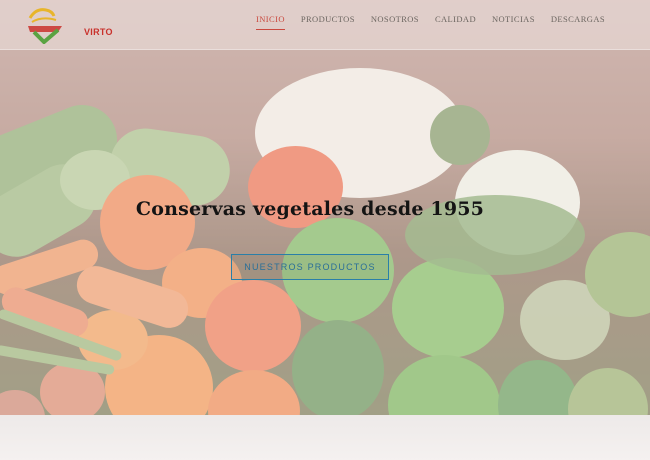  I want to click on nav-item-calidad: CALIDAD, so click(455, 22).